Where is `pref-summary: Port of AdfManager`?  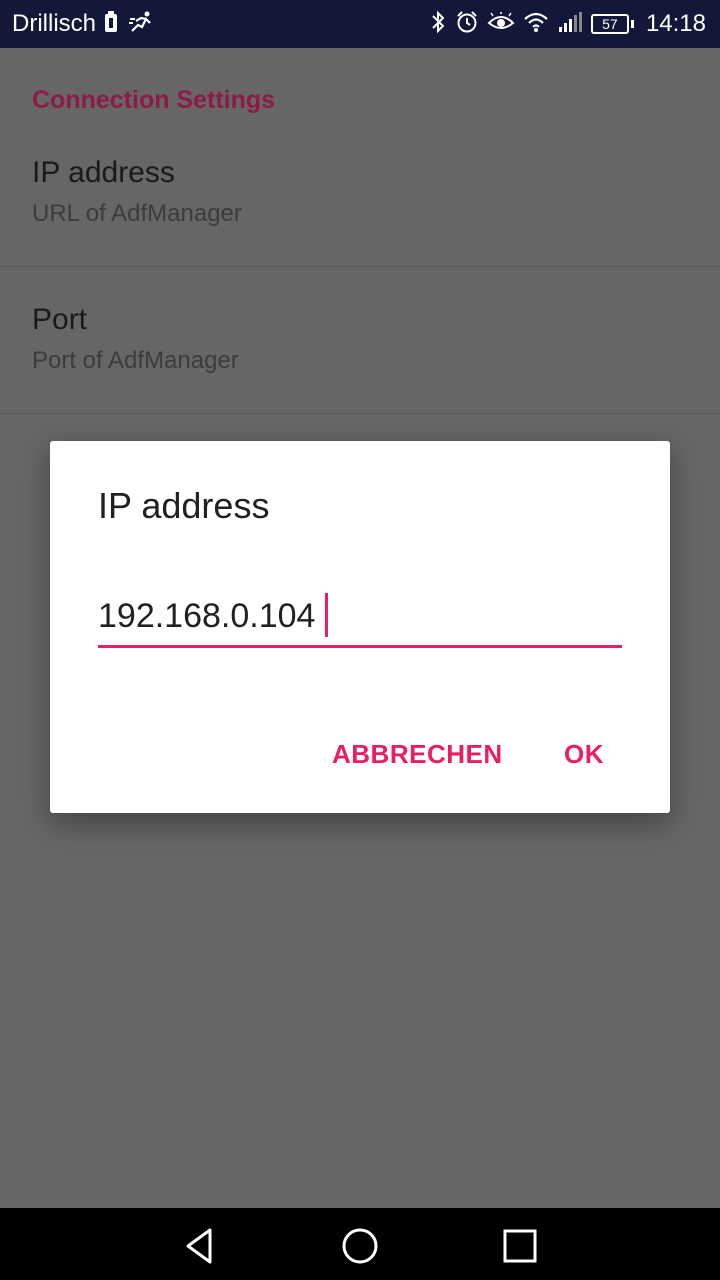
pref-summary: Port of AdfManager is located at coordinates (135, 360).